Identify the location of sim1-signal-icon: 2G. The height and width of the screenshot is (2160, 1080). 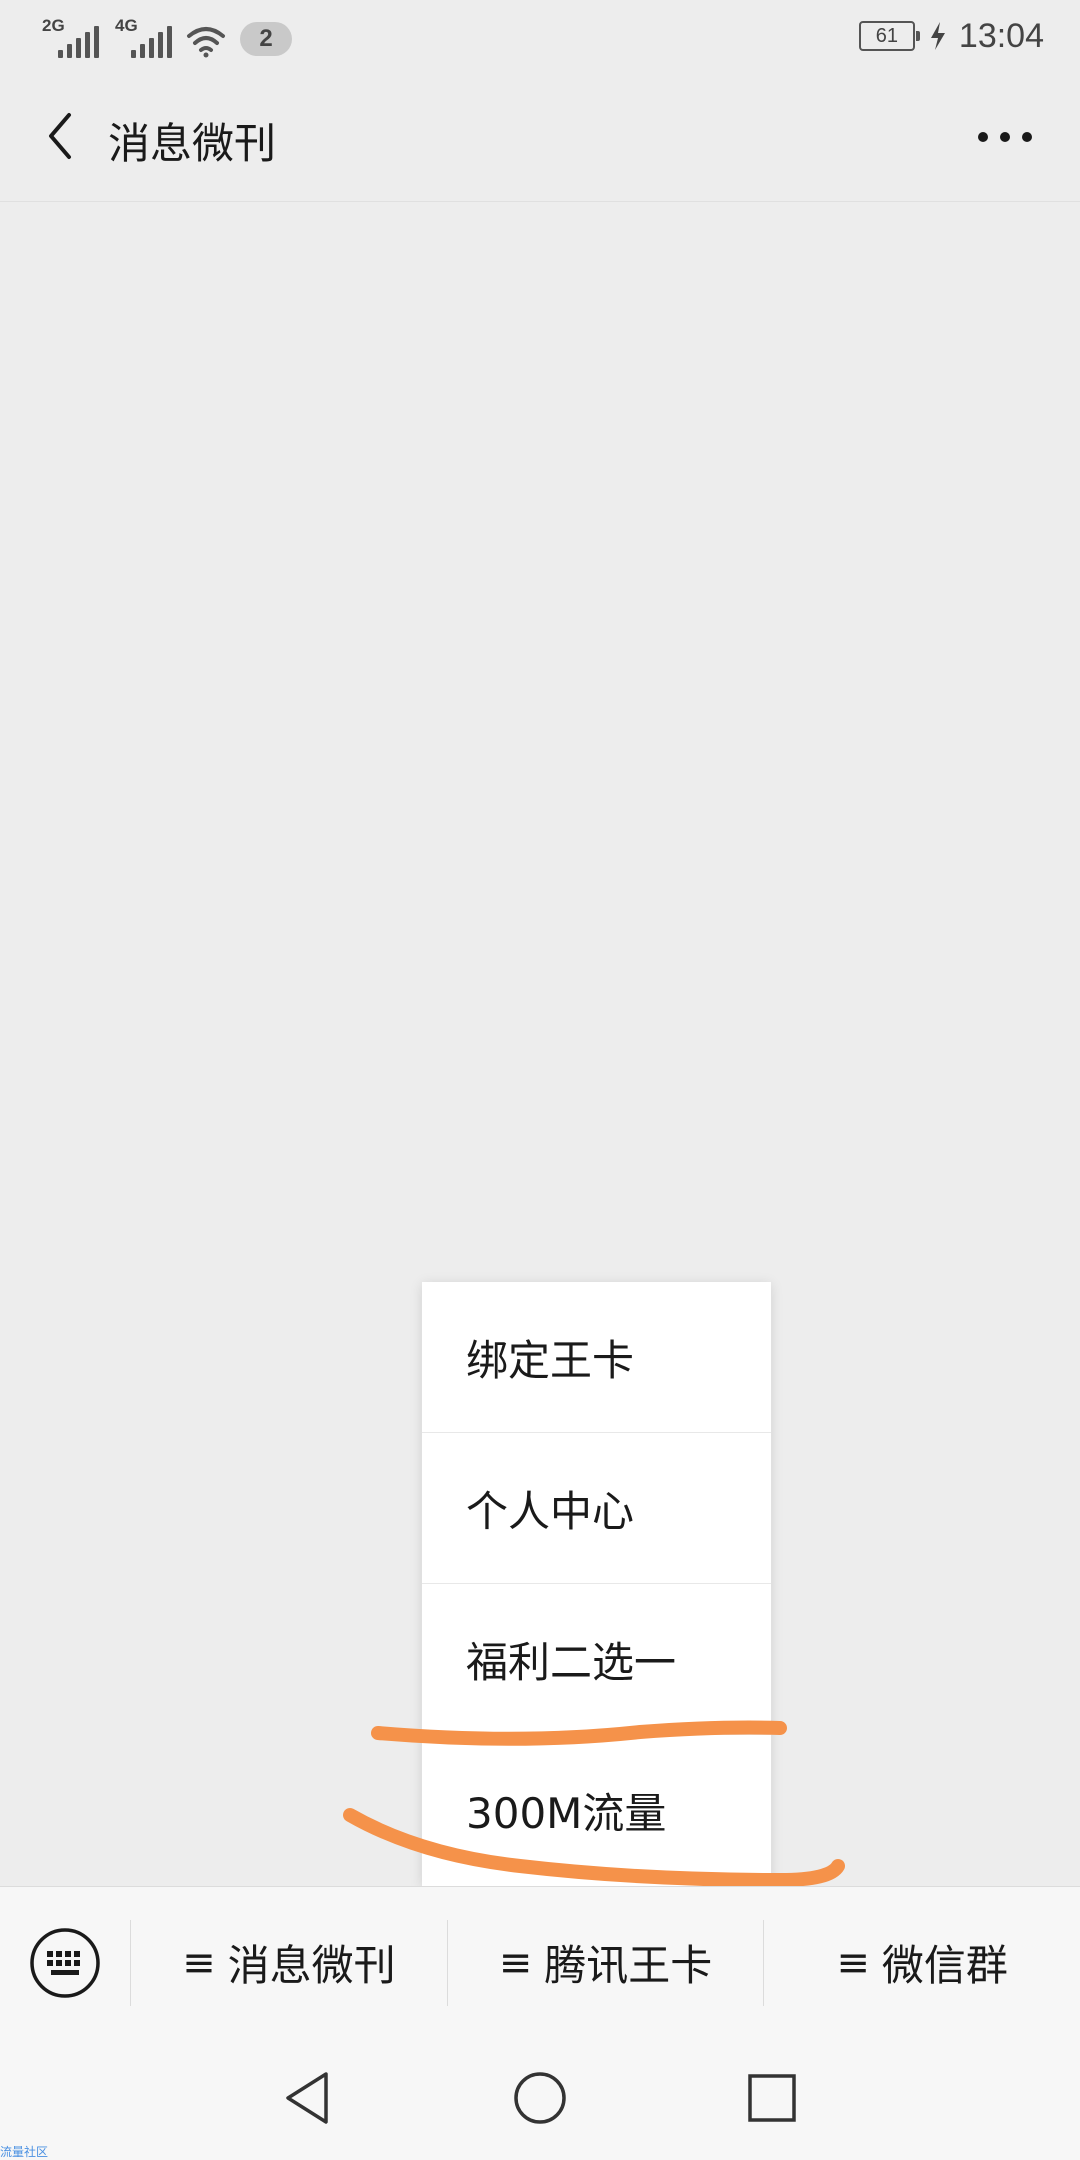
(69, 37).